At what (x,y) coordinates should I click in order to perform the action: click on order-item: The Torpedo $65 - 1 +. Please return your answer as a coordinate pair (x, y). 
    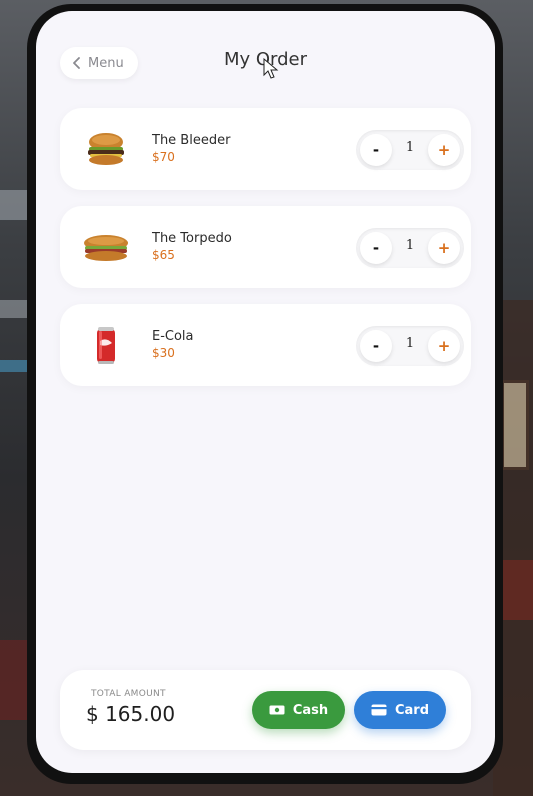
    Looking at the image, I should click on (265, 247).